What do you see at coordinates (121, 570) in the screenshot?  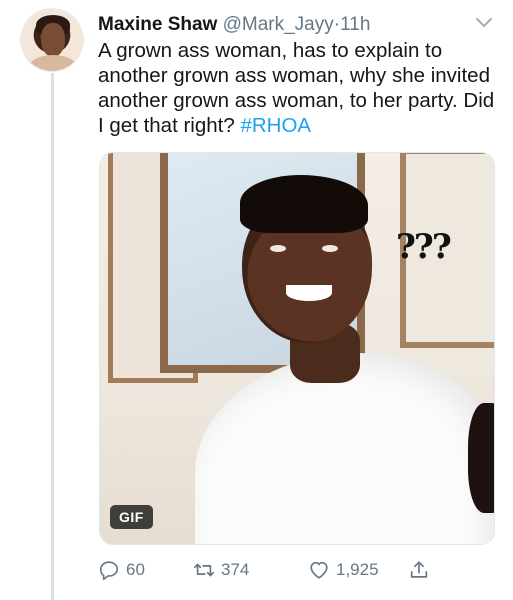 I see `reply-button: 60` at bounding box center [121, 570].